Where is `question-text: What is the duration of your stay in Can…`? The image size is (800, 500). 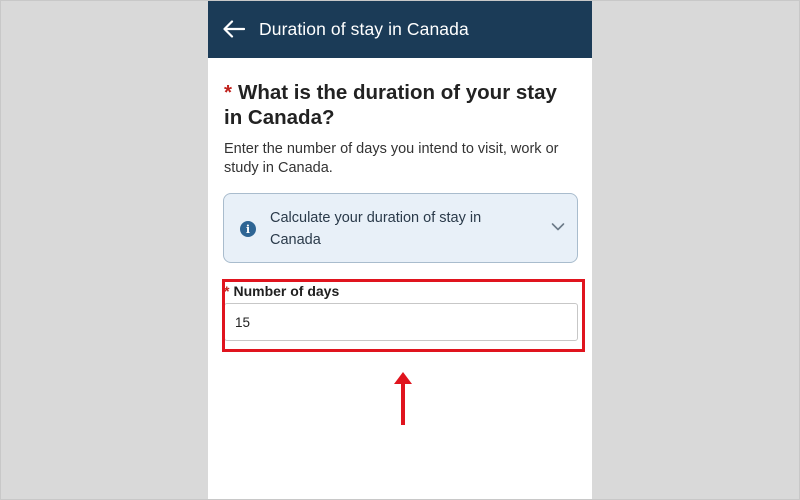
question-text: What is the duration of your stay in Can… is located at coordinates (390, 105).